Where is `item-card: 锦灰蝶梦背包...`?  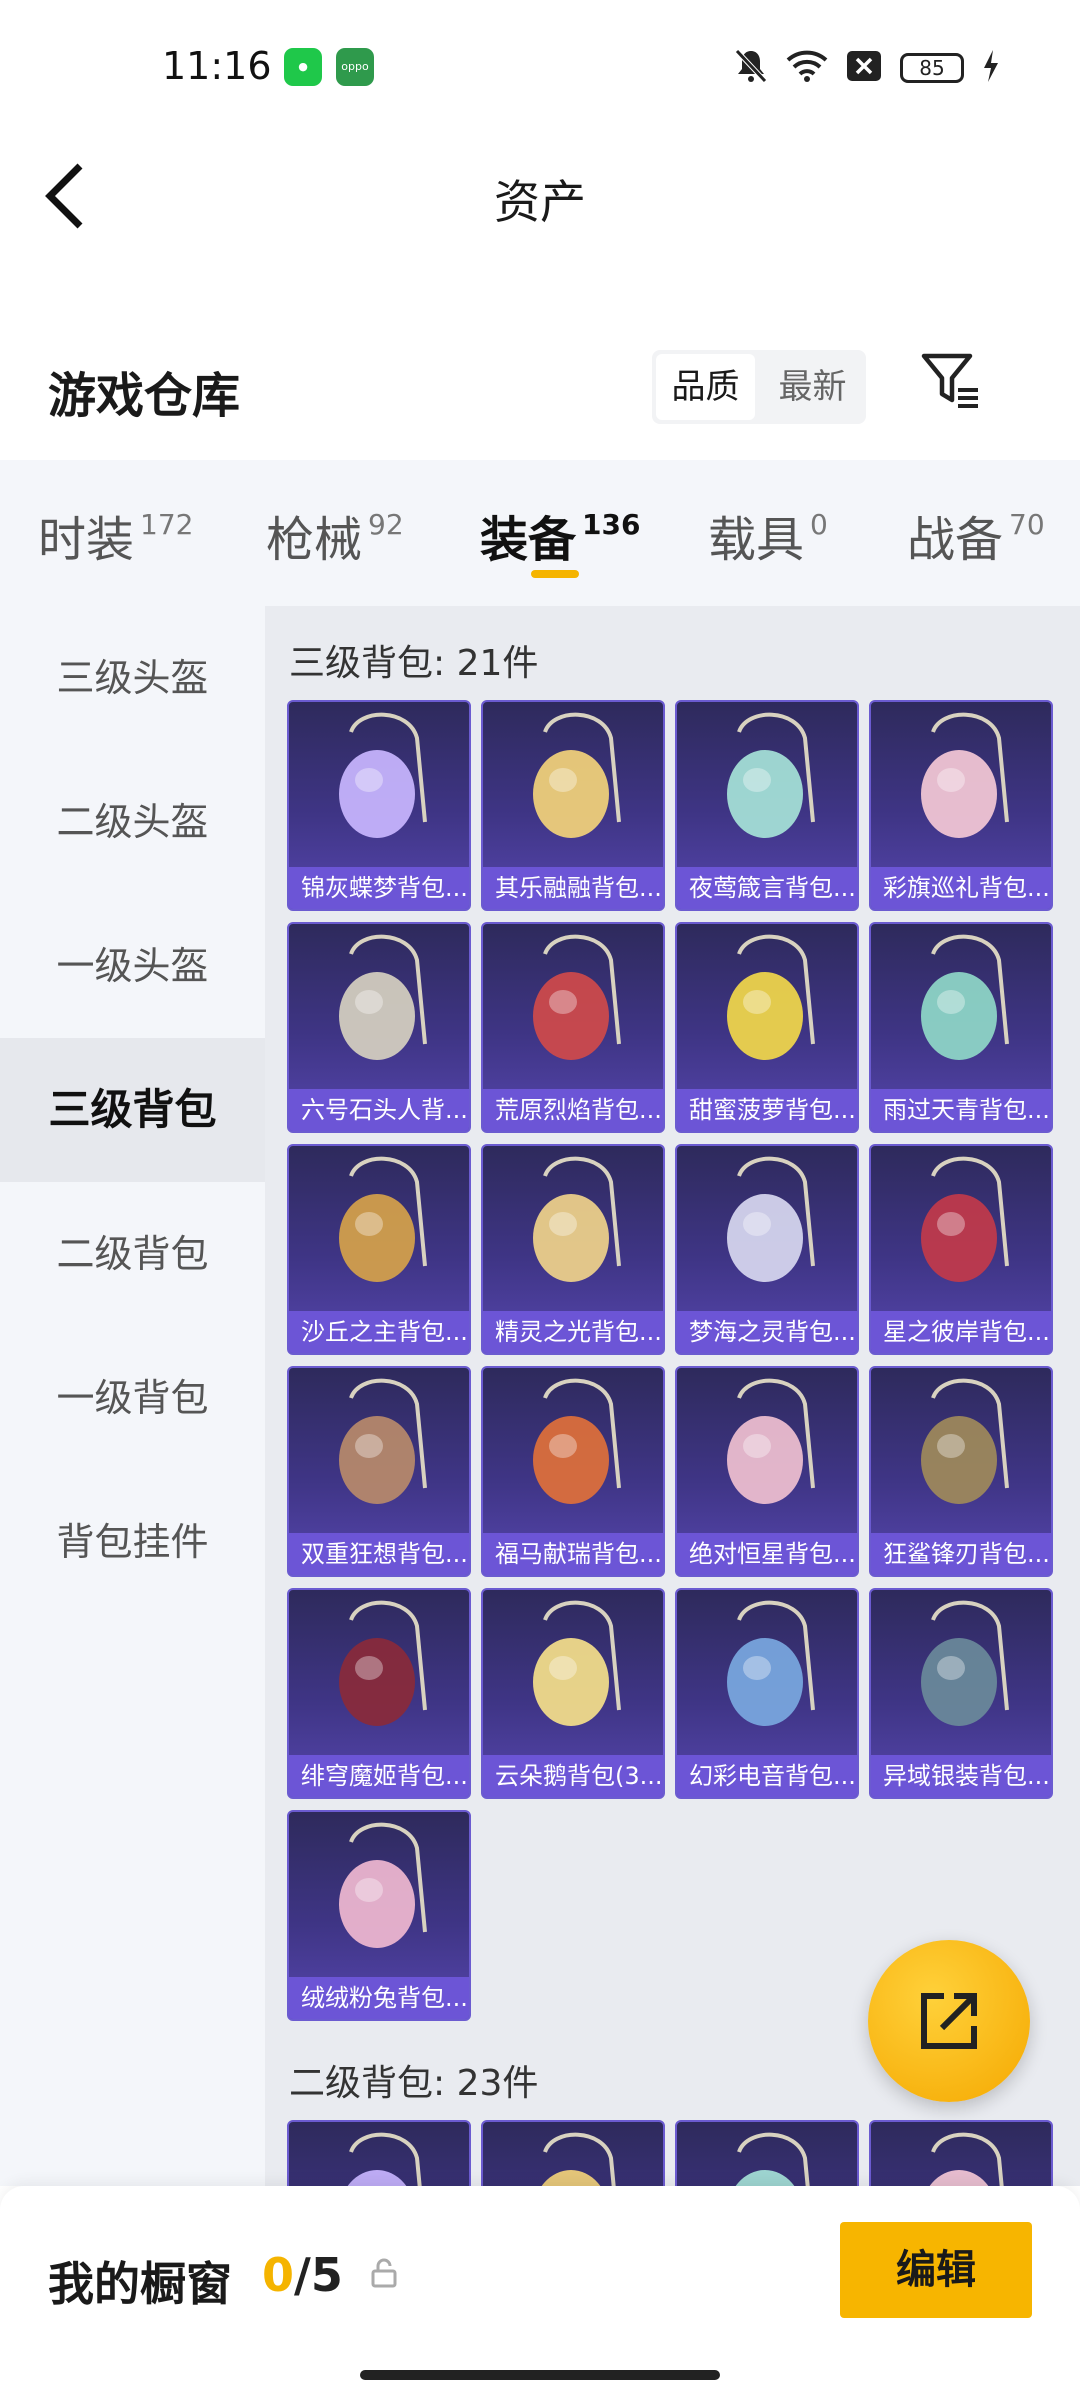 item-card: 锦灰蝶梦背包... is located at coordinates (379, 805).